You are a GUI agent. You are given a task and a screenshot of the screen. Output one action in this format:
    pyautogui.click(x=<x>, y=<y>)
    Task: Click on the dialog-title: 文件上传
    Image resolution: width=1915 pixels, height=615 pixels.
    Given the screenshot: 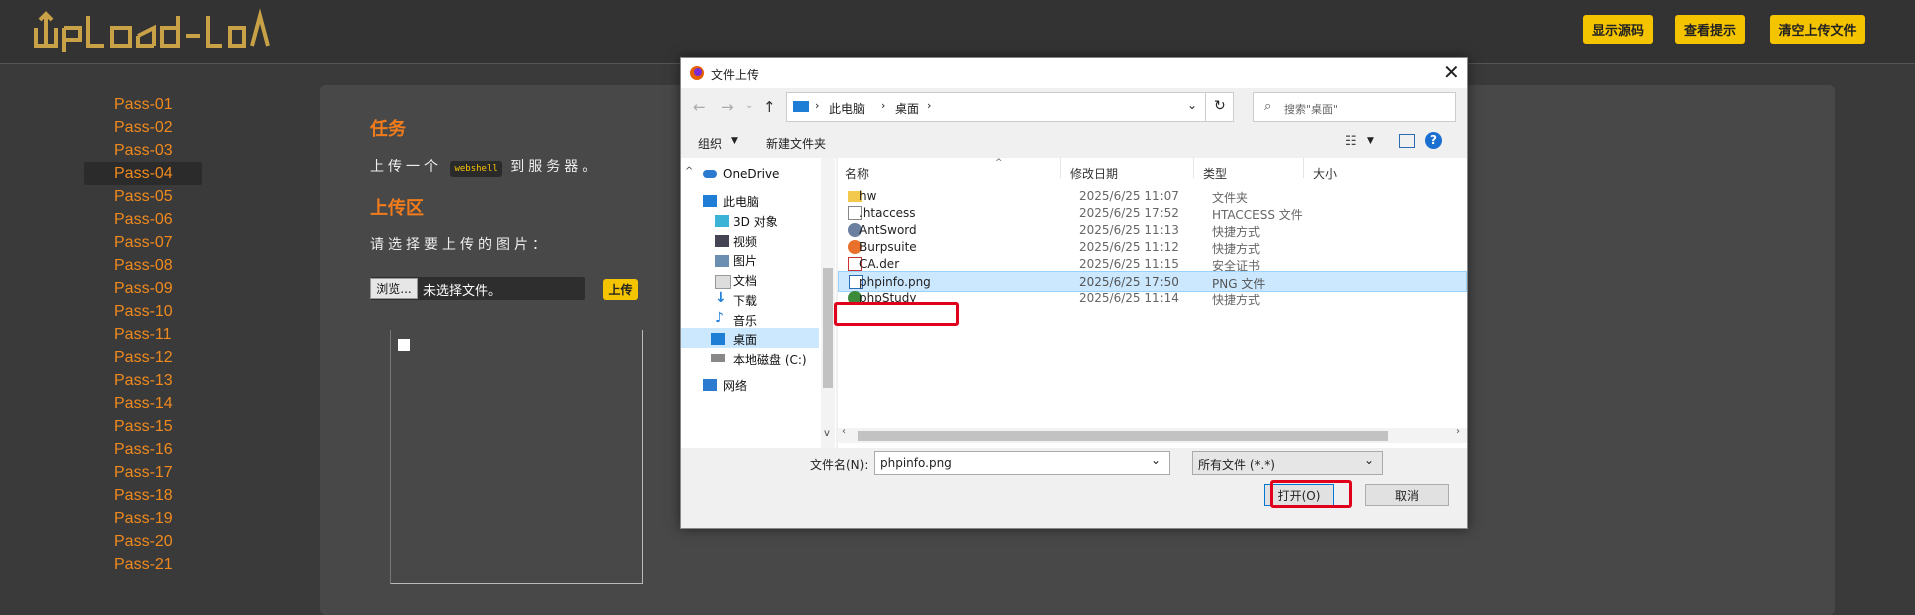 What is the action you would take?
    pyautogui.click(x=735, y=75)
    